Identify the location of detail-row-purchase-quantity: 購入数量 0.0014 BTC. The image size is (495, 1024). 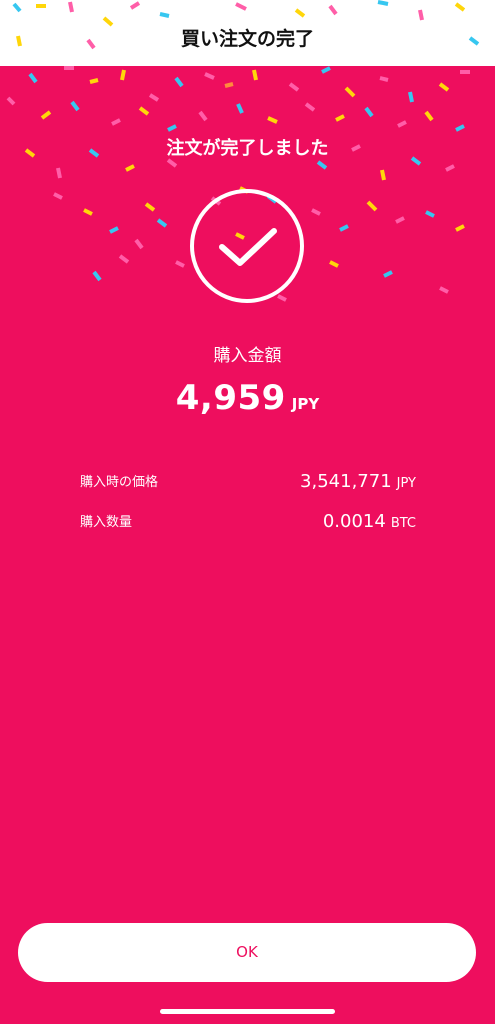
(248, 519).